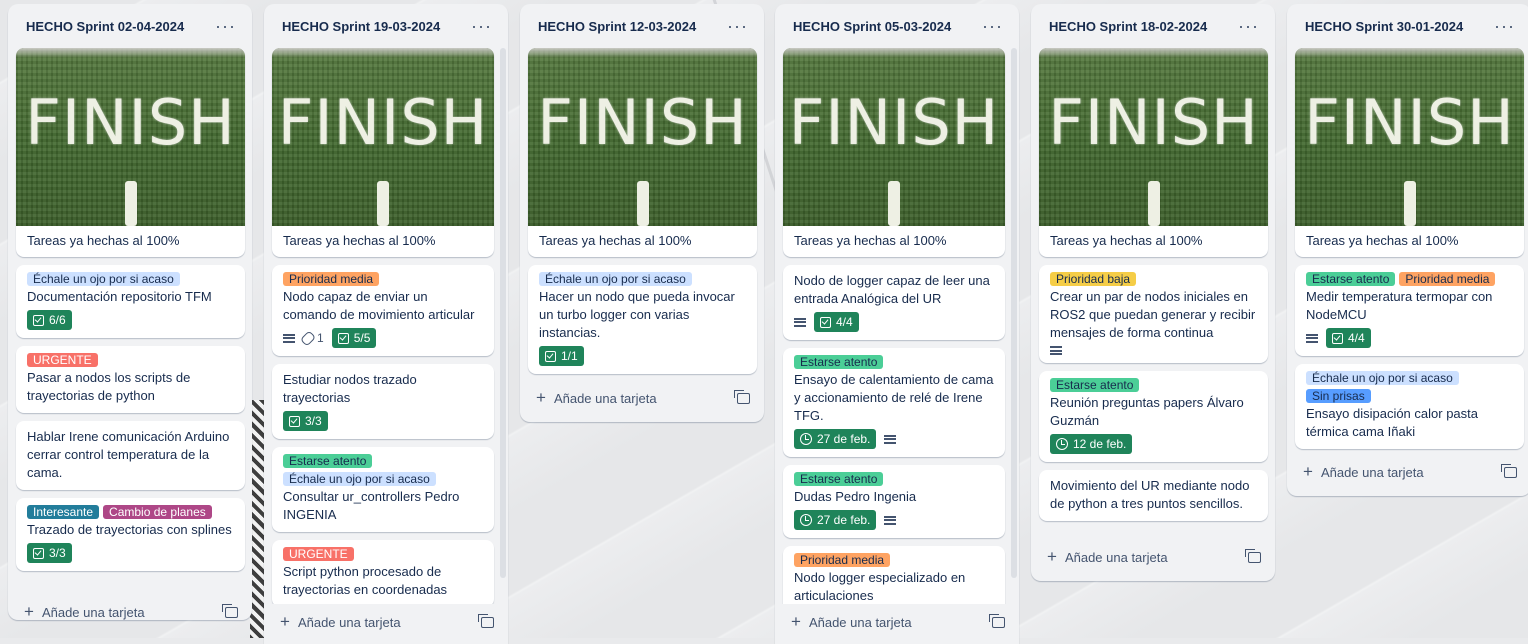  What do you see at coordinates (1128, 26) in the screenshot?
I see `list-title: HECHO Sprint 18-02-2024` at bounding box center [1128, 26].